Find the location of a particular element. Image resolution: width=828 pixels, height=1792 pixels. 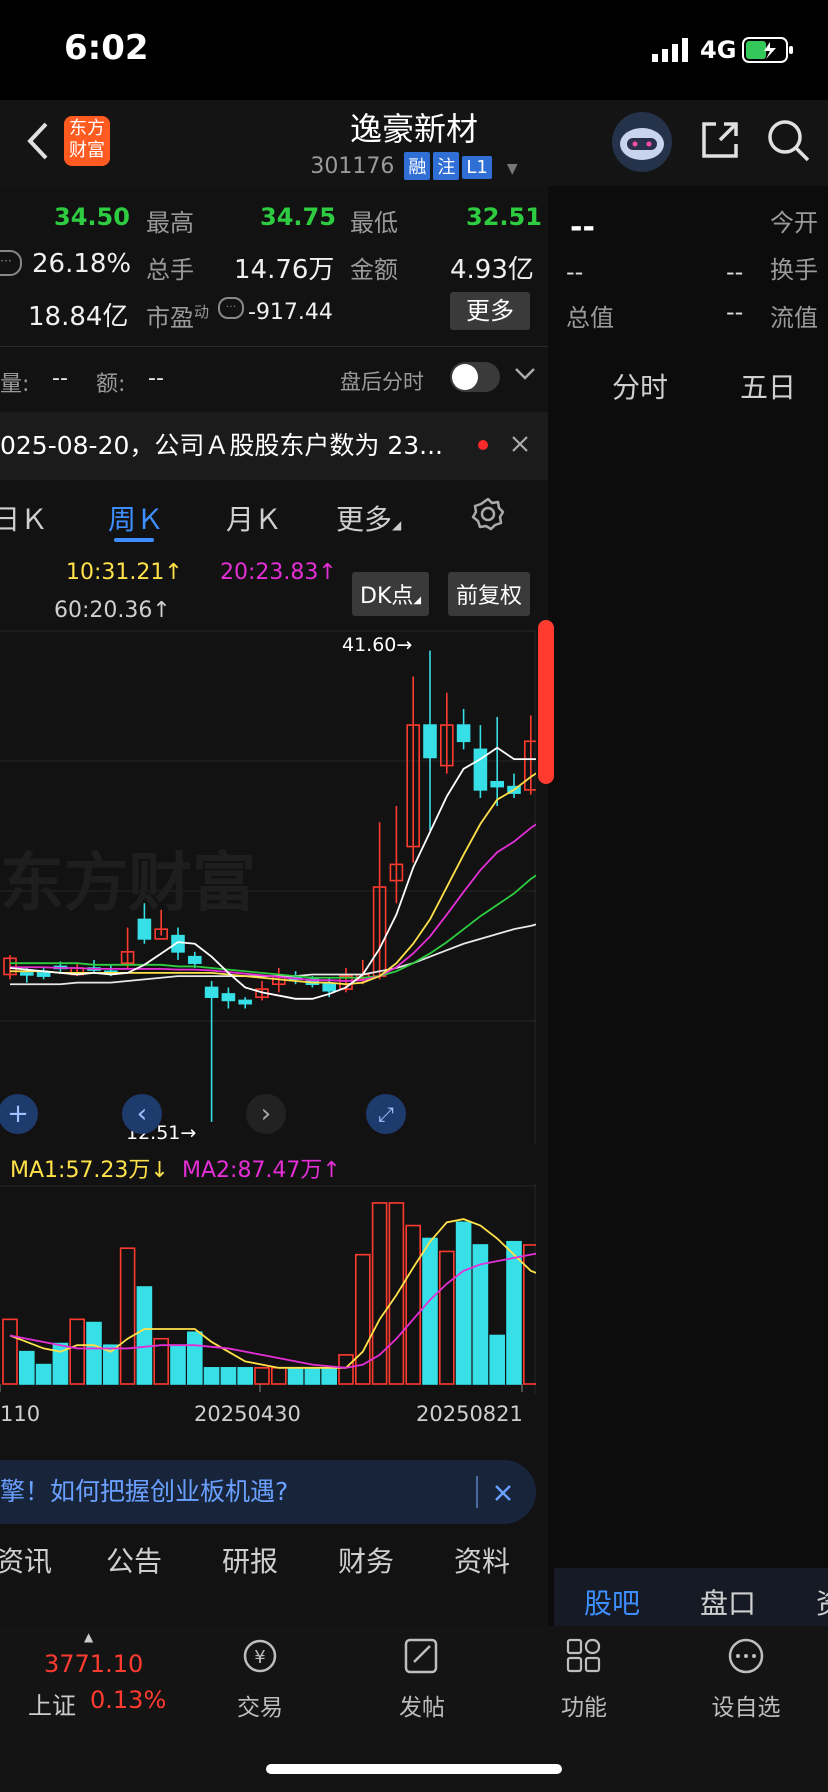

tab-research: 研报 is located at coordinates (250, 1560).